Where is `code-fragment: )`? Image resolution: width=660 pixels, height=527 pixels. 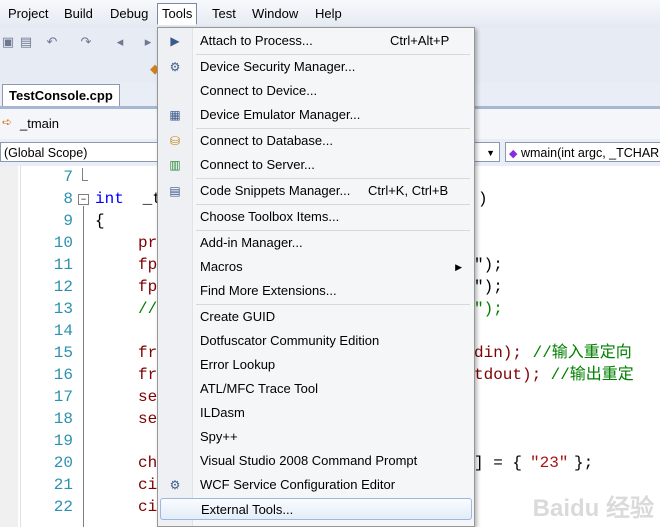
code-fragment: ) is located at coordinates (483, 199).